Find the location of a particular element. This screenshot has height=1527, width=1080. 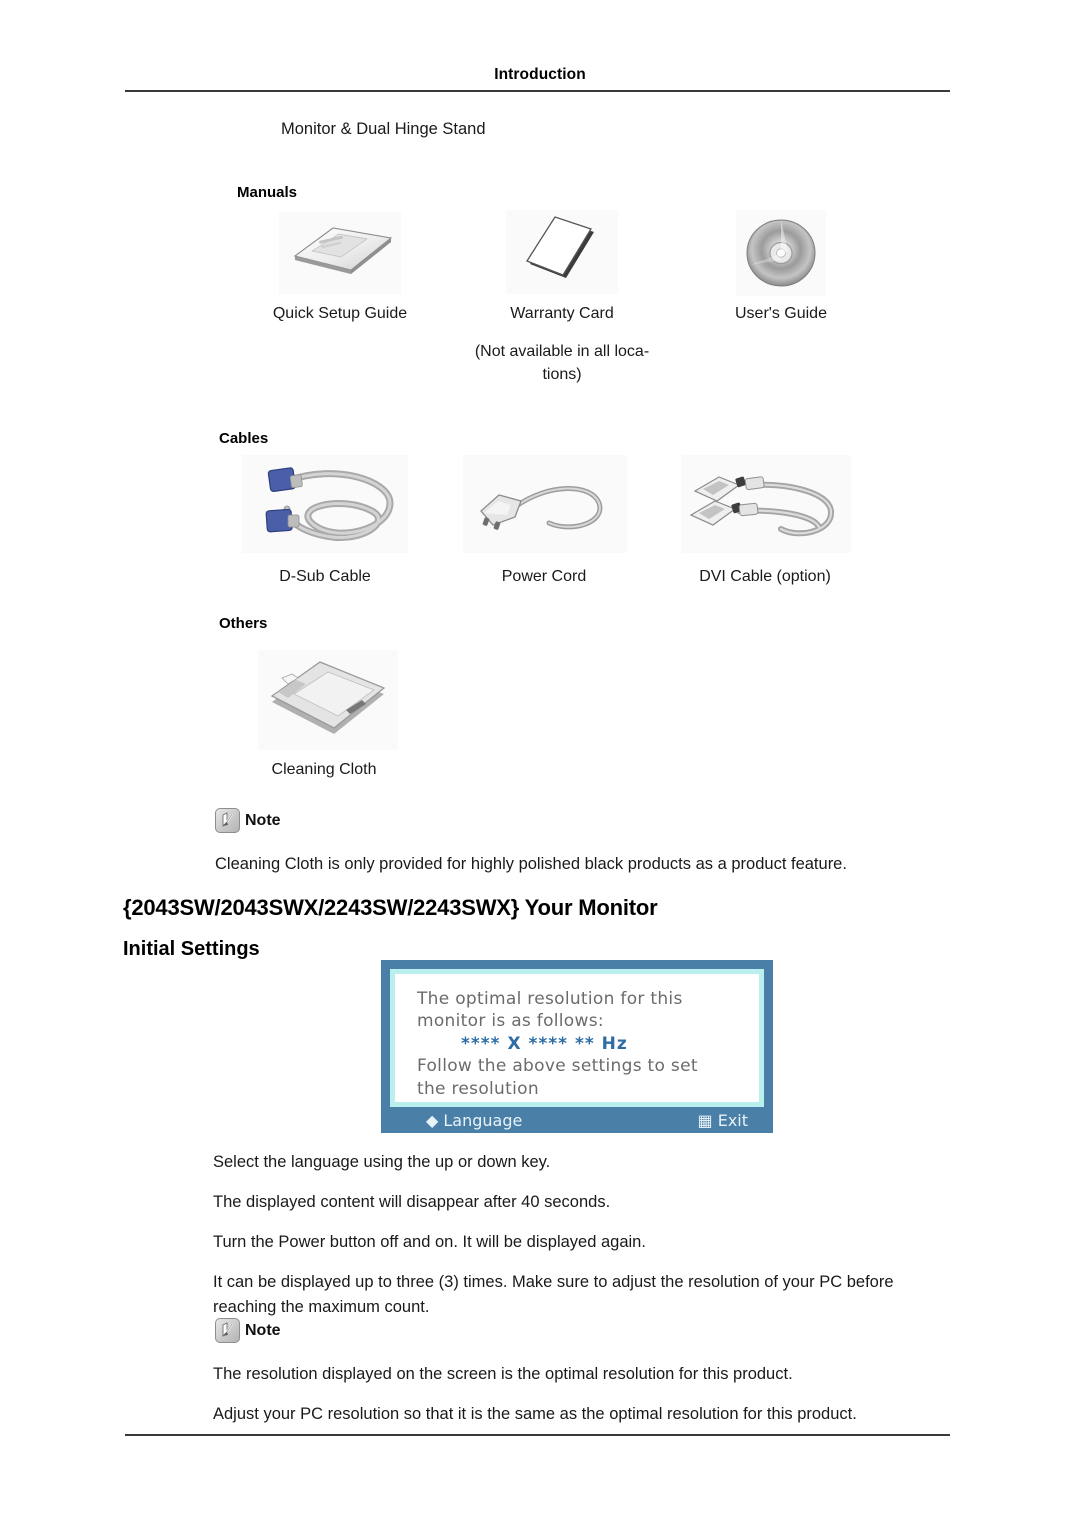

footer-divider is located at coordinates (537, 1435).